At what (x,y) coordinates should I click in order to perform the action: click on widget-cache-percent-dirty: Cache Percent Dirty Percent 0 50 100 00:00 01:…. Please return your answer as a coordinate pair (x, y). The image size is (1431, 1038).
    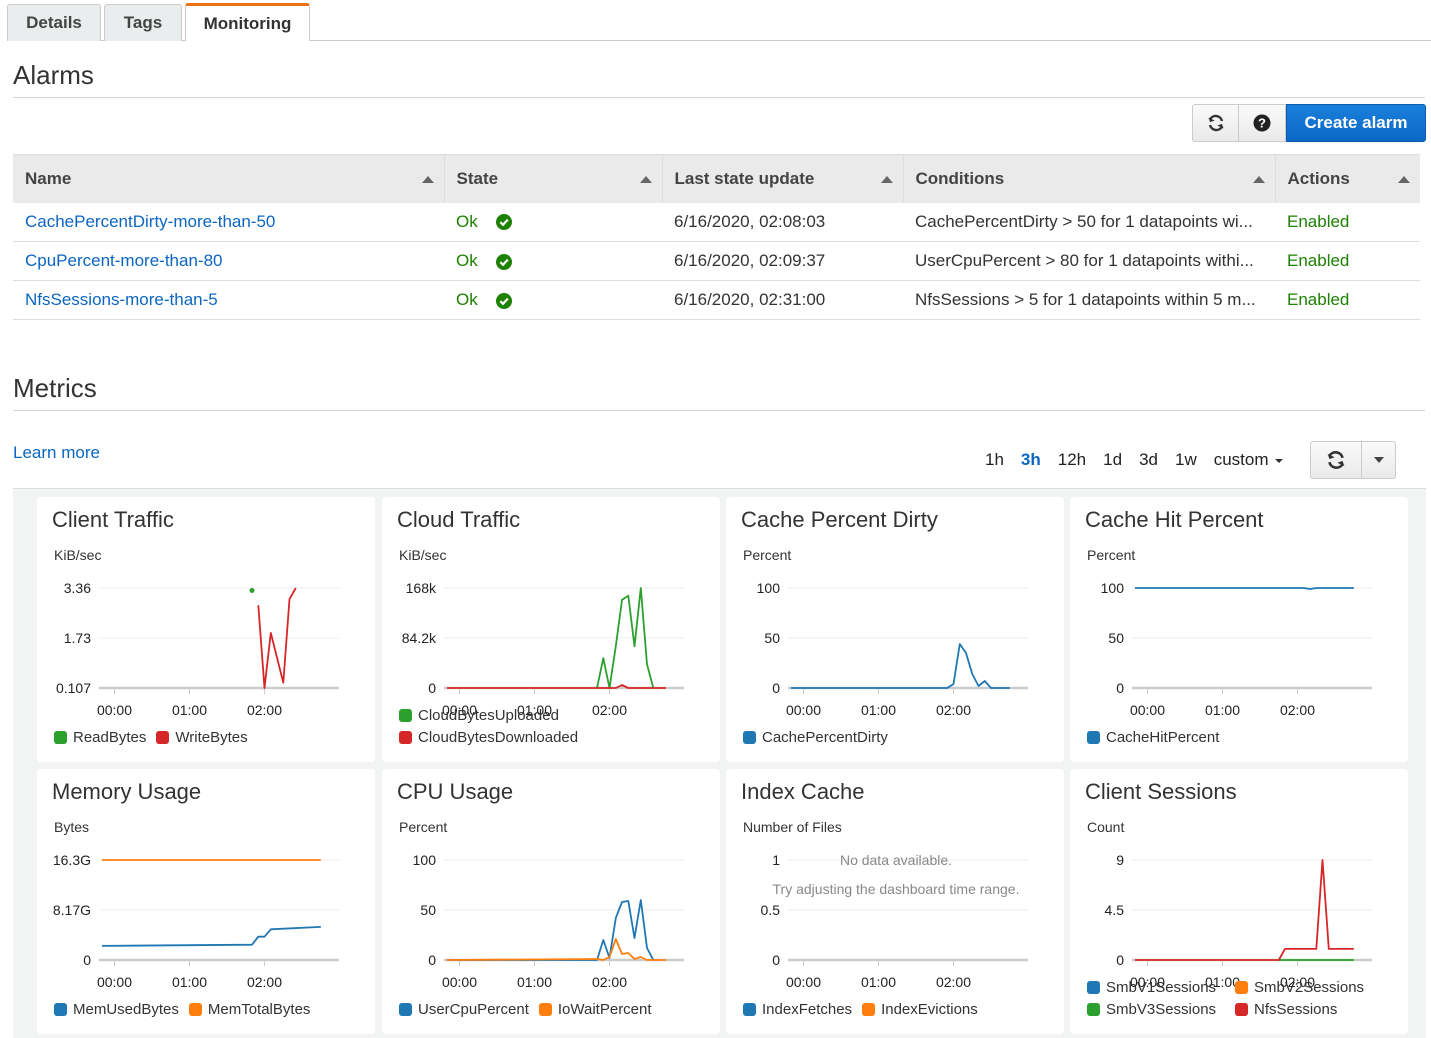
    Looking at the image, I should click on (895, 629).